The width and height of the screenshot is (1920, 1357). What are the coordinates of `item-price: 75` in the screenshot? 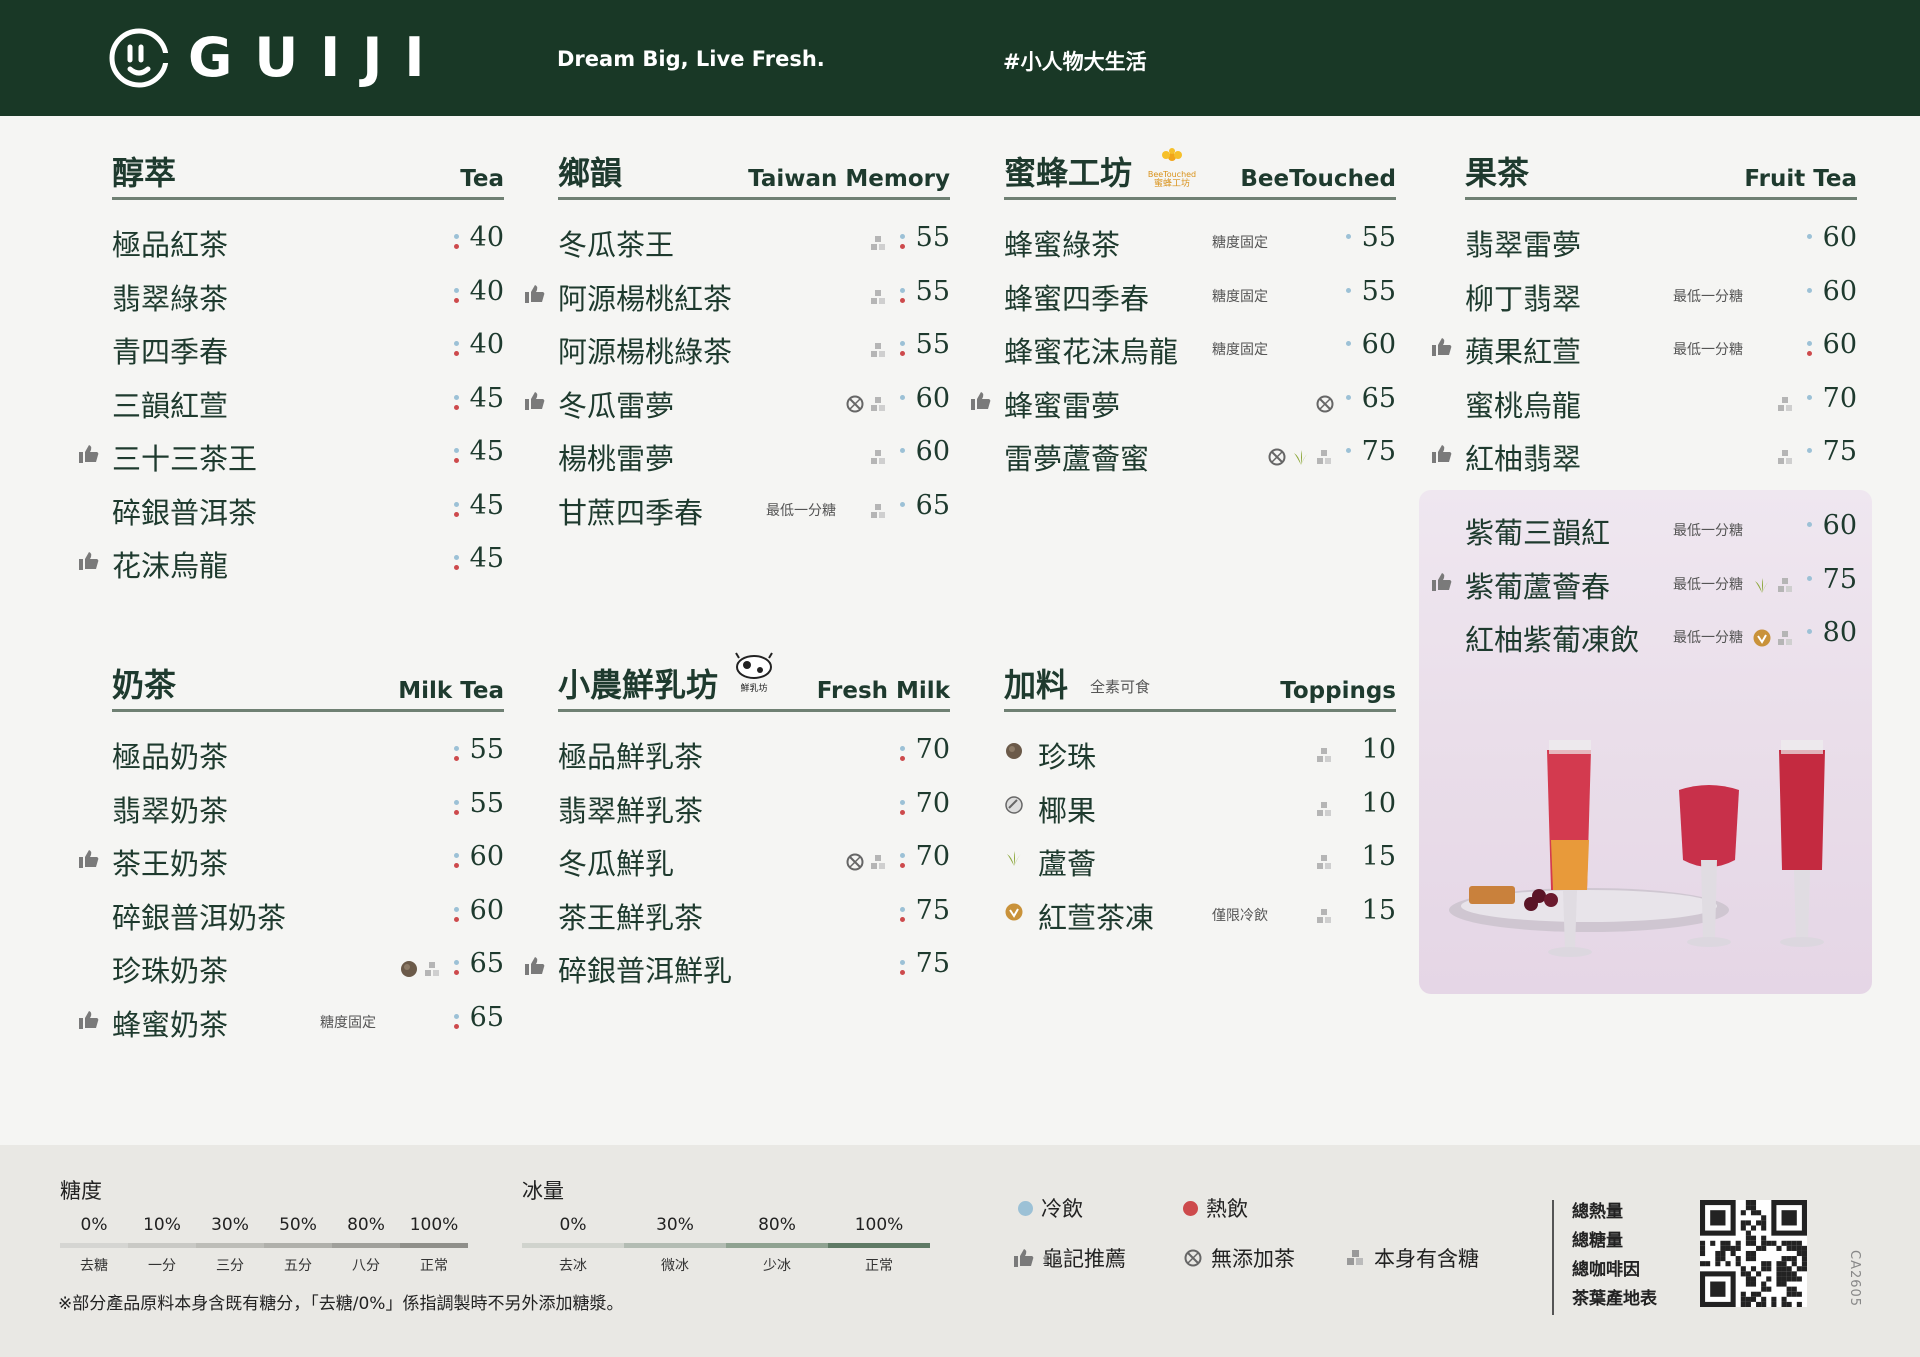 It's located at (1839, 451).